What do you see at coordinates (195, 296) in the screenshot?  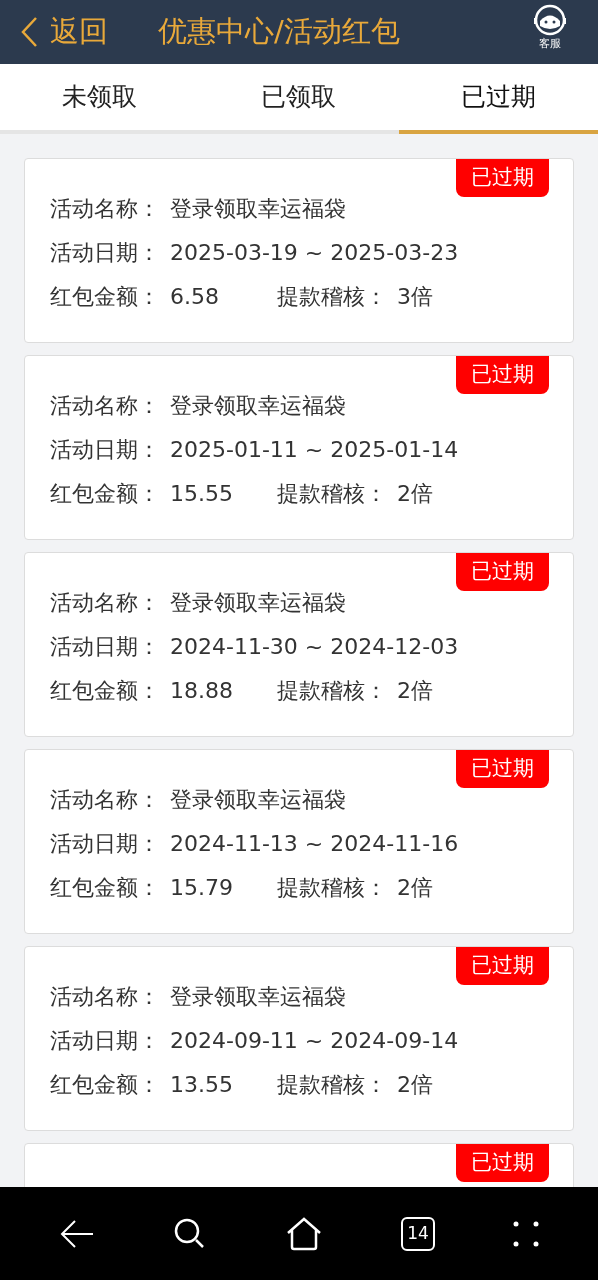 I see `field-value: 6.58` at bounding box center [195, 296].